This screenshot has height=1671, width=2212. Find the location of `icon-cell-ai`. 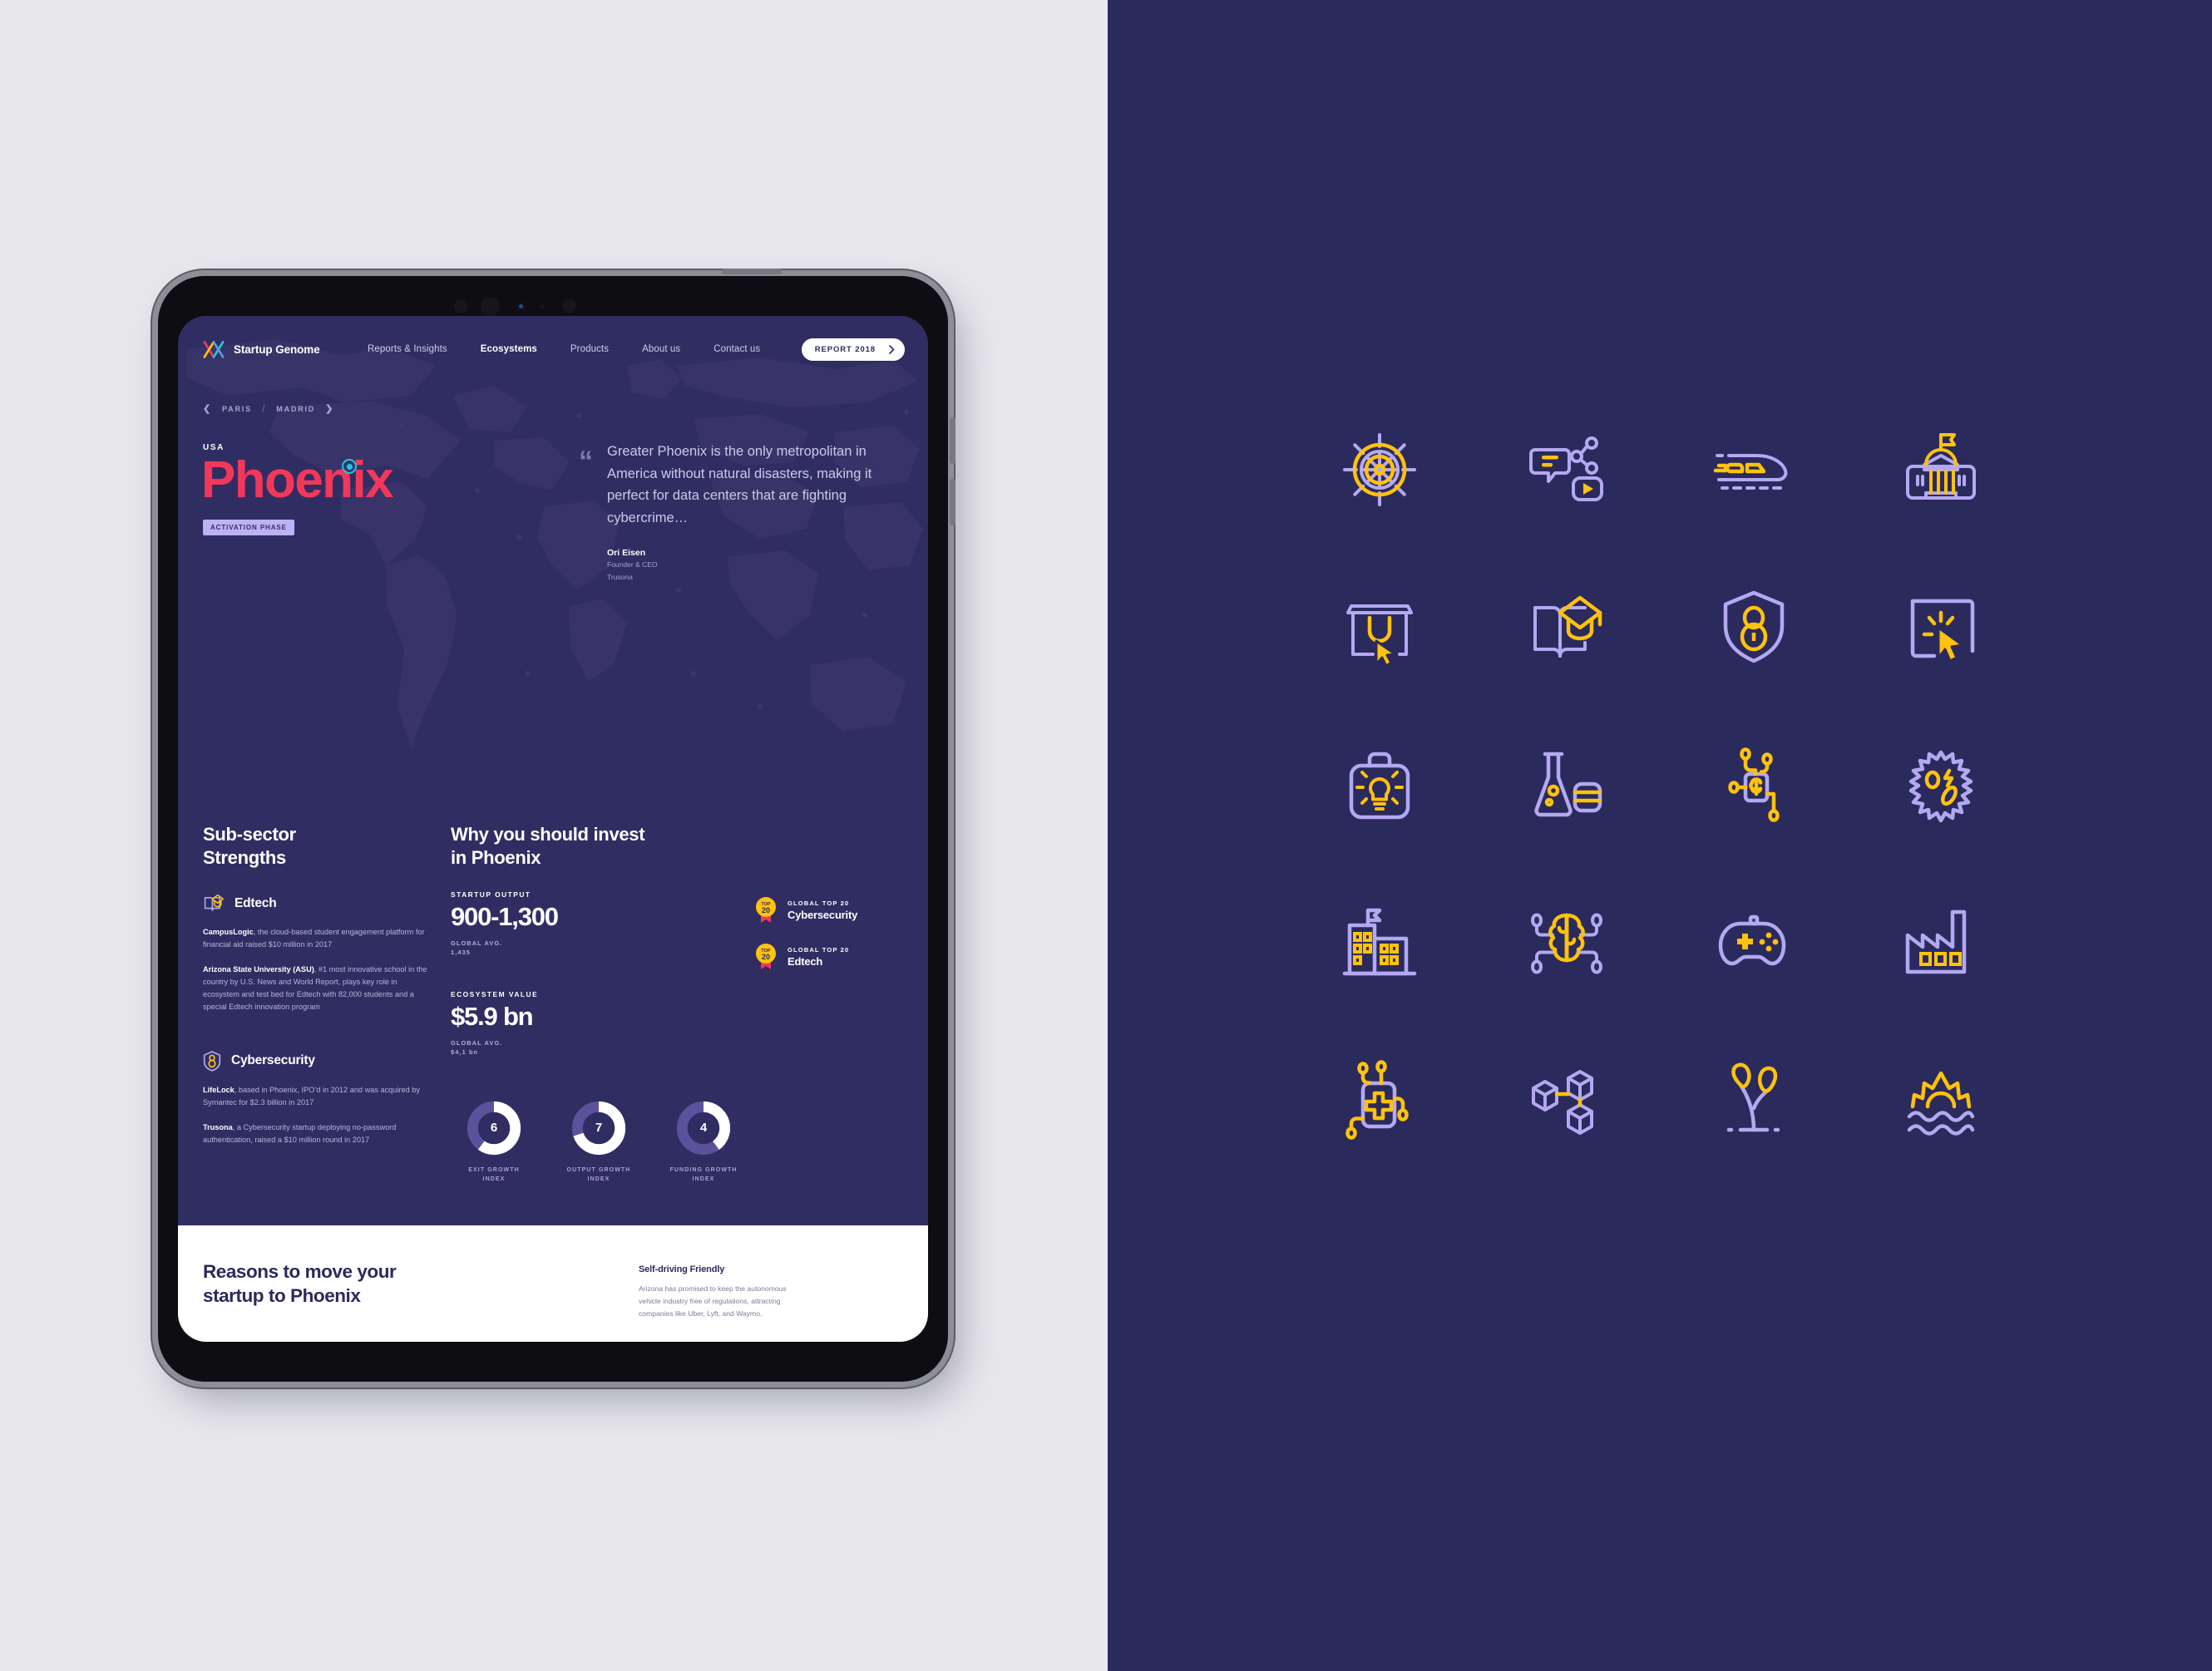

icon-cell-ai is located at coordinates (1567, 943).